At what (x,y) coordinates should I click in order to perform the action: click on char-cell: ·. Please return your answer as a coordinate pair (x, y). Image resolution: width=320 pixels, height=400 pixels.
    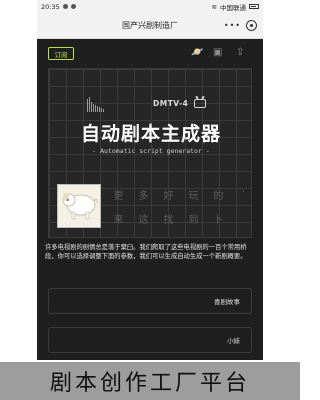
    Looking at the image, I should click on (243, 192).